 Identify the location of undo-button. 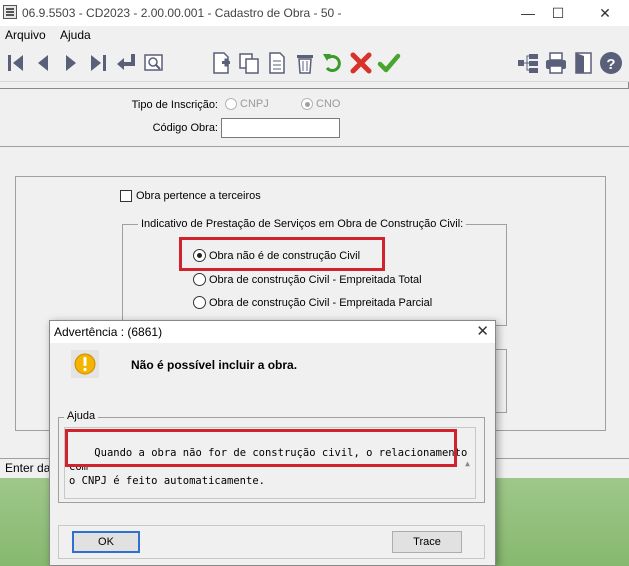
(333, 63).